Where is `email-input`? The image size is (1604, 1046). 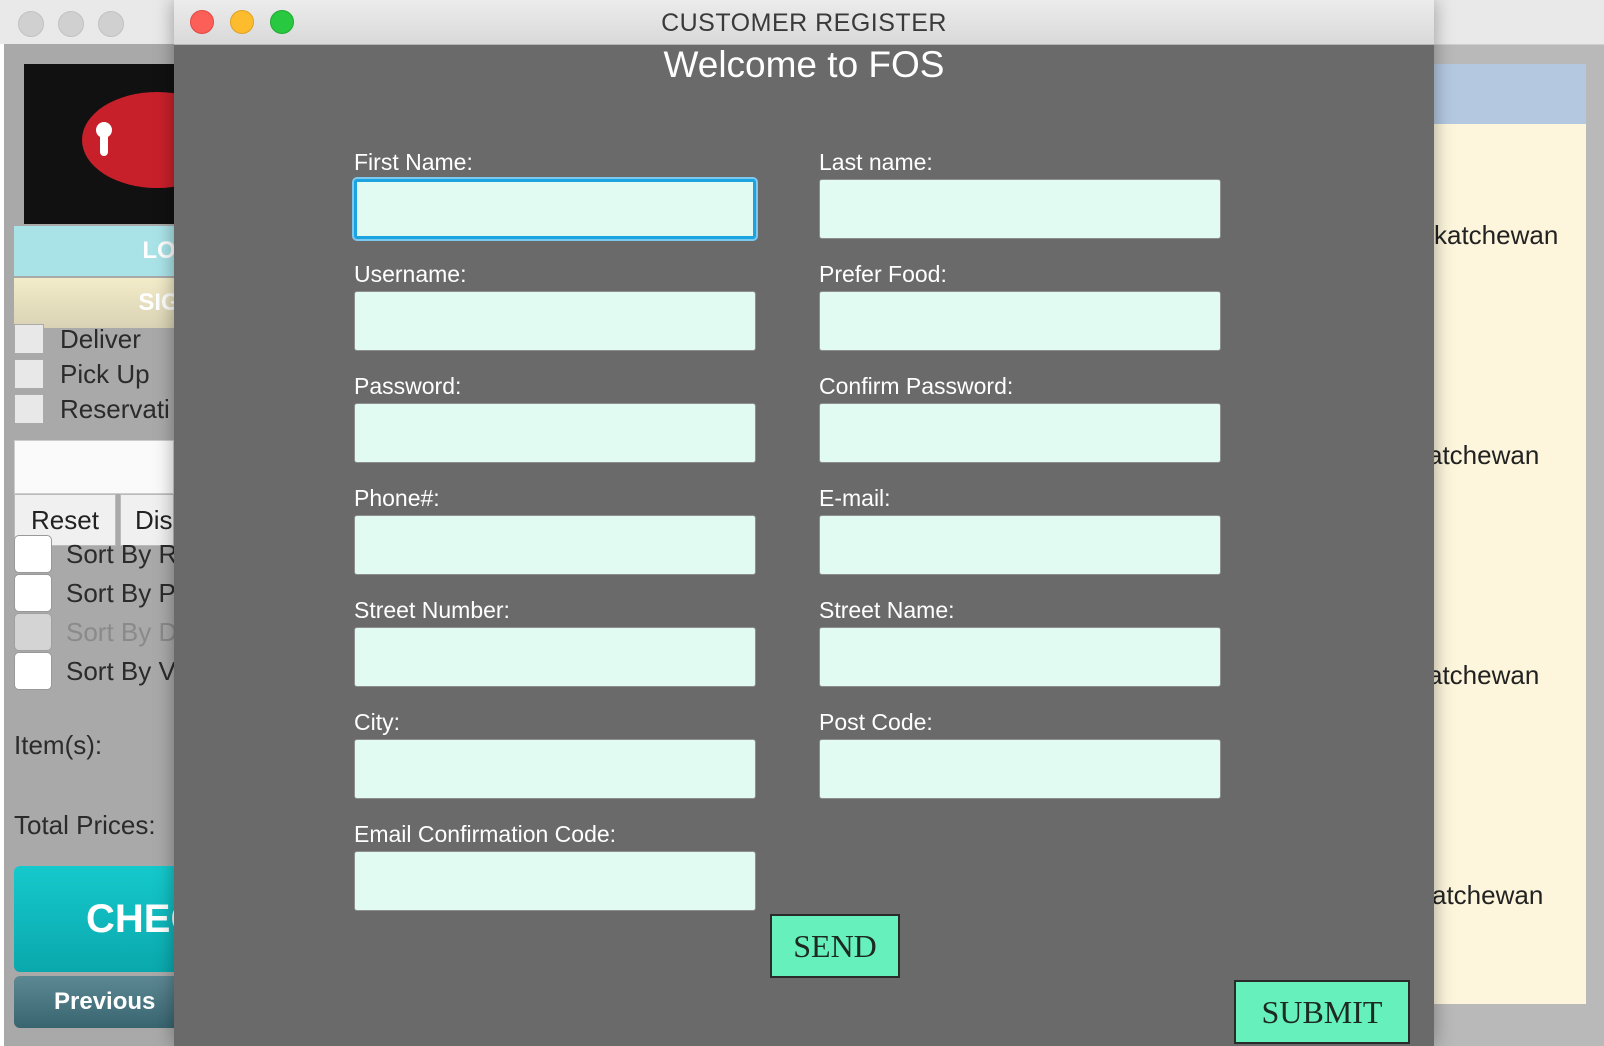 email-input is located at coordinates (1020, 545).